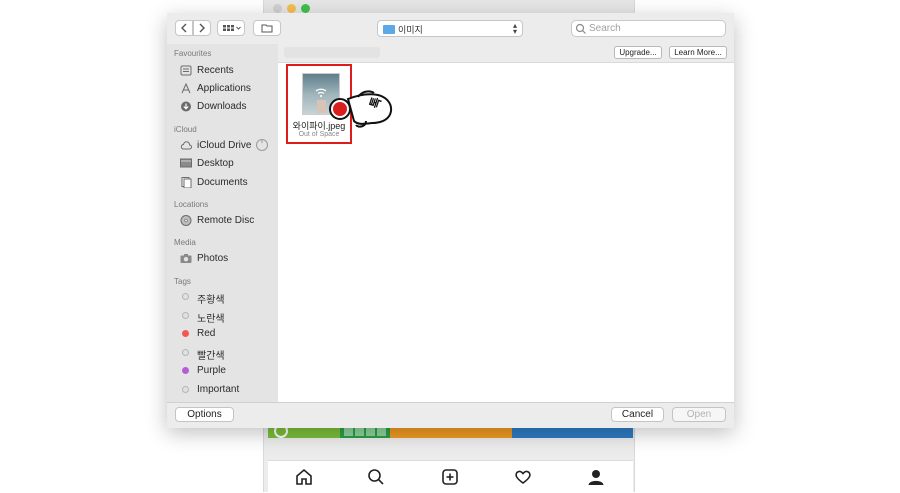 This screenshot has width=900, height=493. I want to click on location-label: 이미지, so click(410, 30).